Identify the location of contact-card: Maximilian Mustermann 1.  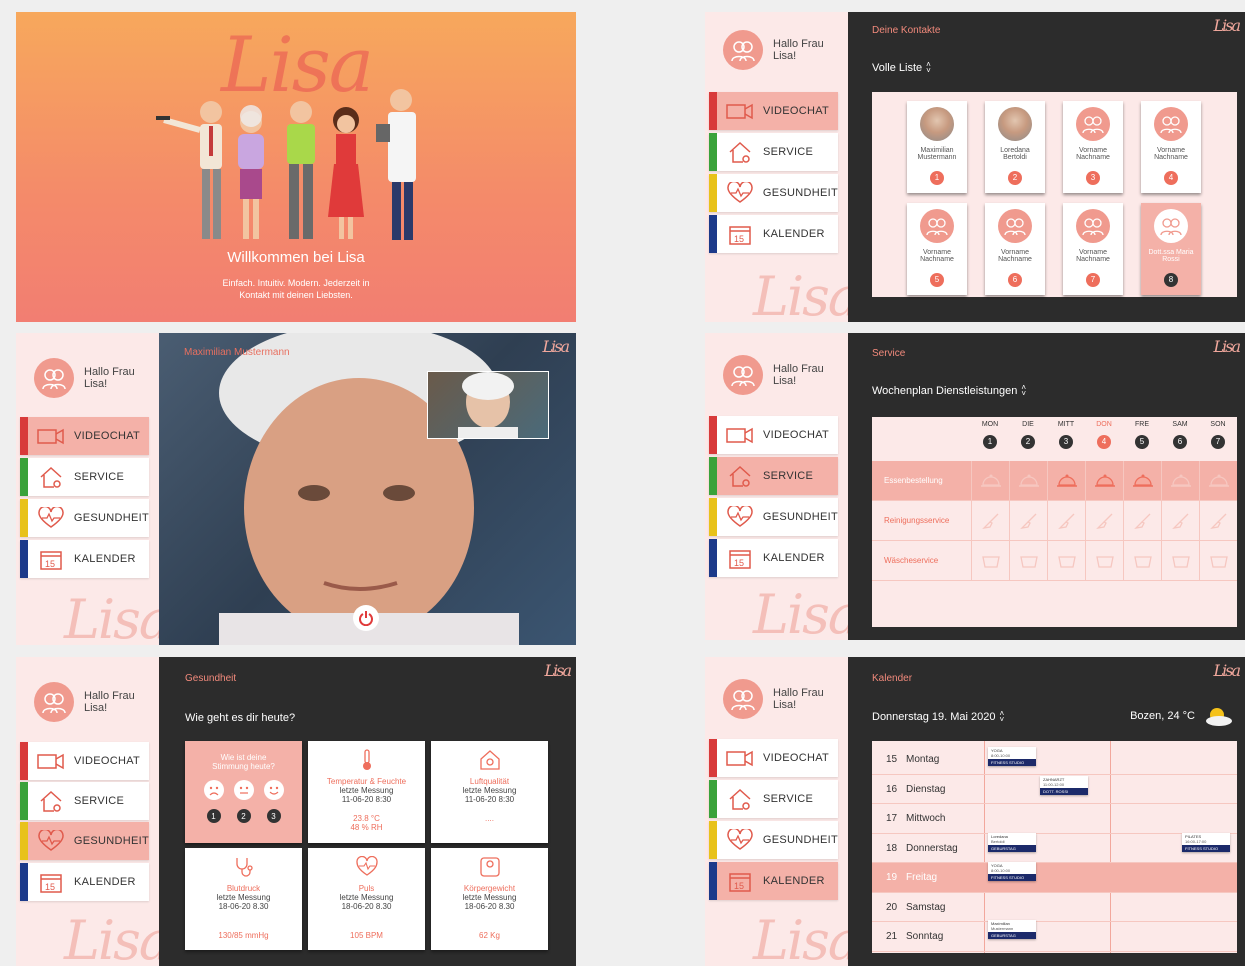
(937, 147).